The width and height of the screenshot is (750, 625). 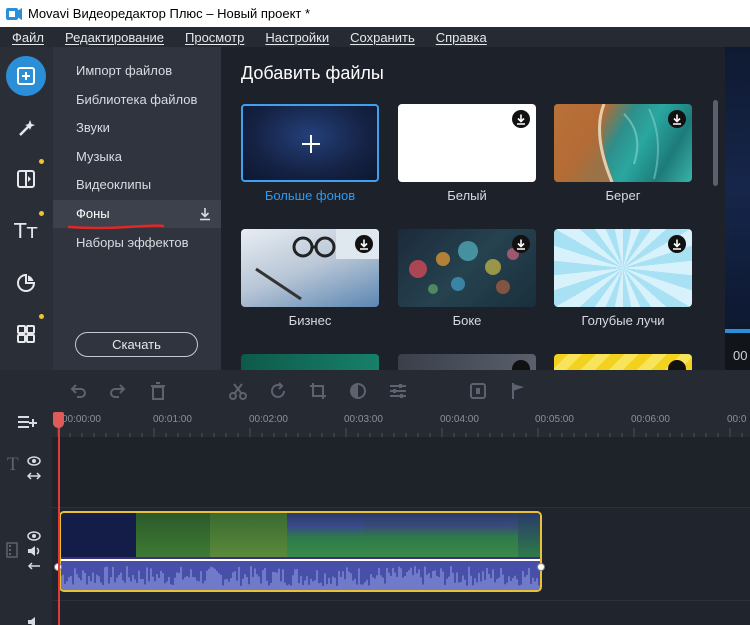 What do you see at coordinates (715, 143) in the screenshot?
I see `content-scrollbar` at bounding box center [715, 143].